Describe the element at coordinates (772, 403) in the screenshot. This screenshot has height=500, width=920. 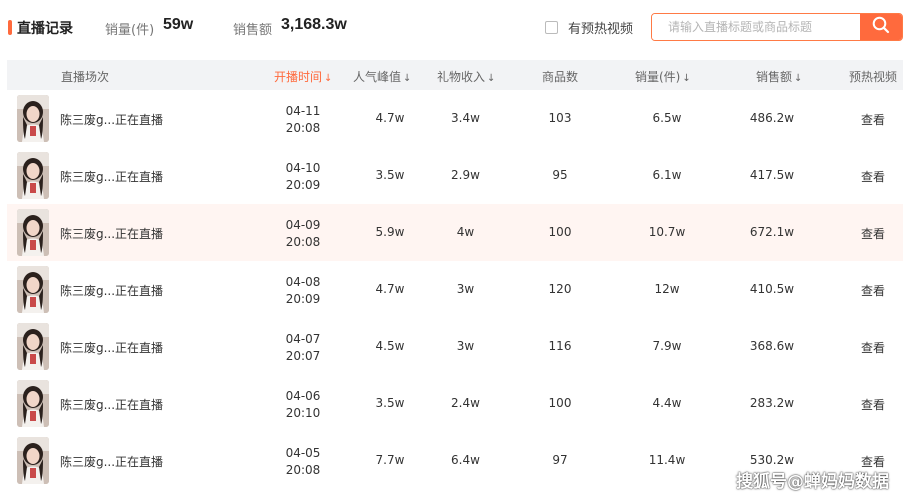
I see `sales-amount-cell: 283.2w` at that location.